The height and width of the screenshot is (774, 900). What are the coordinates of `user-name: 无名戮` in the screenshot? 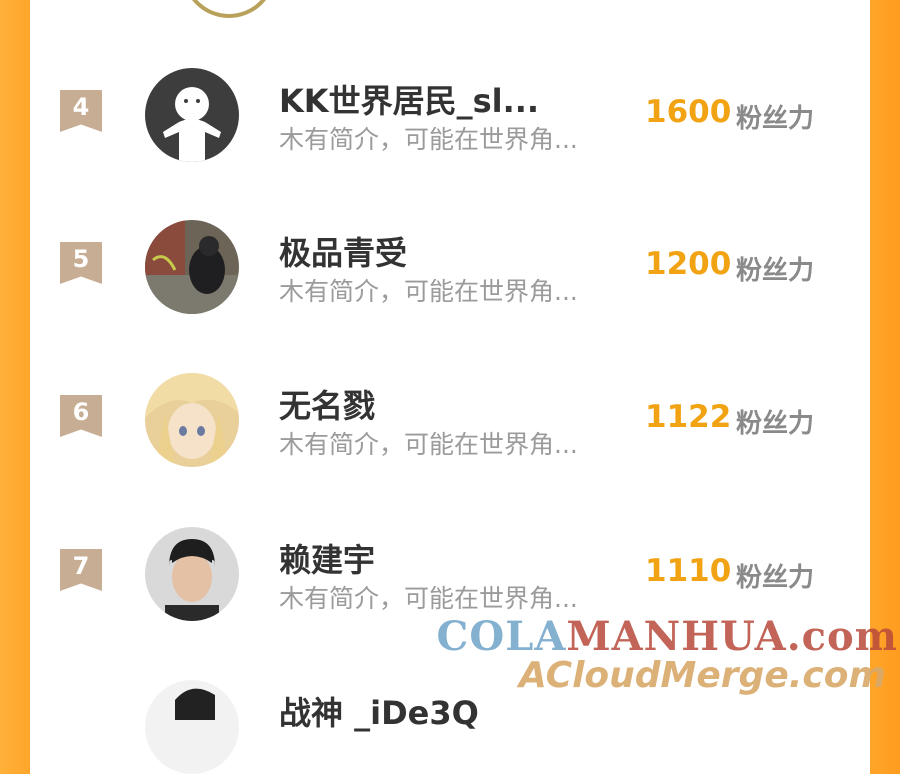 It's located at (327, 404).